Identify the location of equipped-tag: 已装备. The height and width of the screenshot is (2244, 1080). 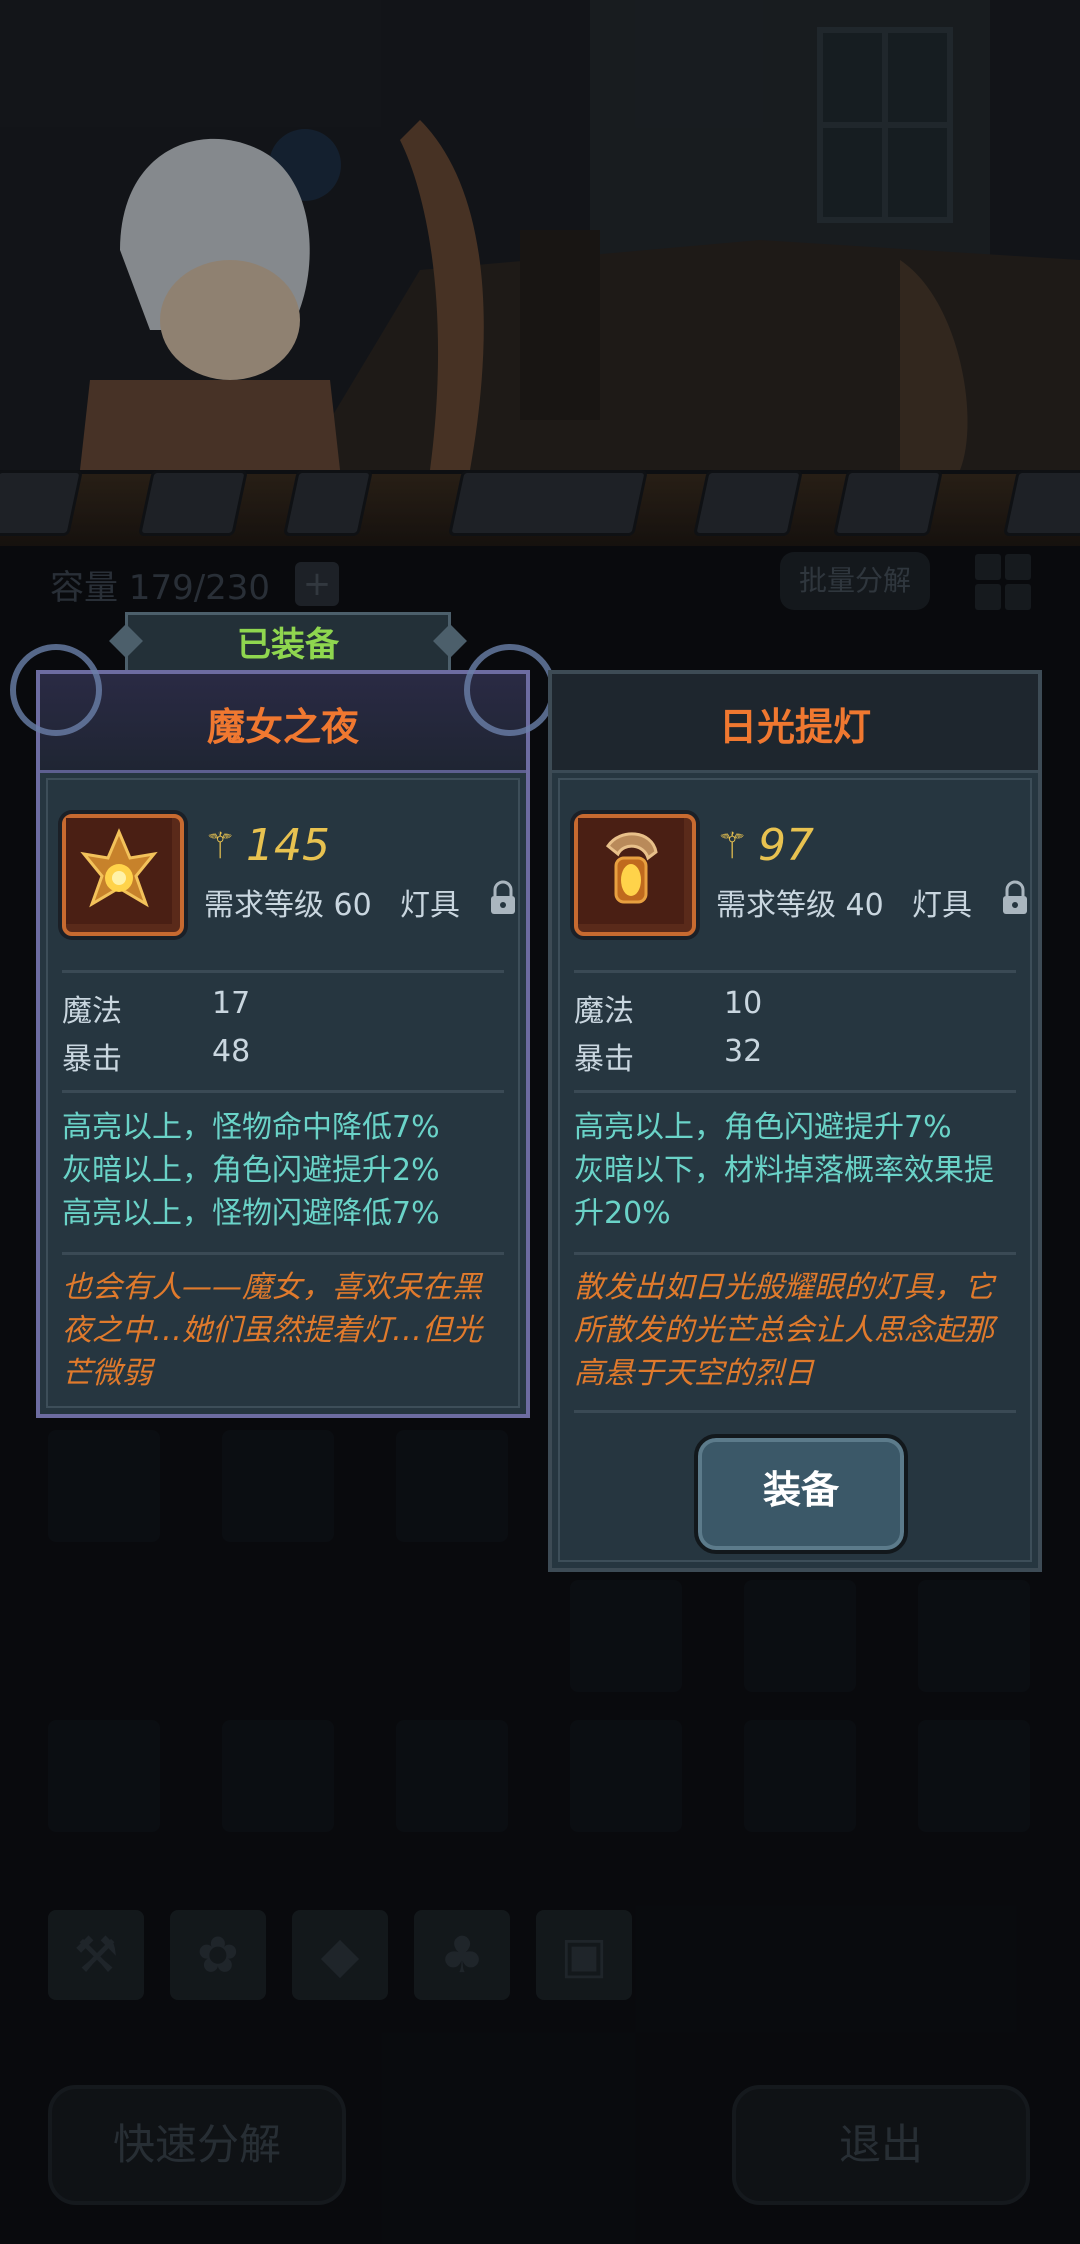
(288, 645).